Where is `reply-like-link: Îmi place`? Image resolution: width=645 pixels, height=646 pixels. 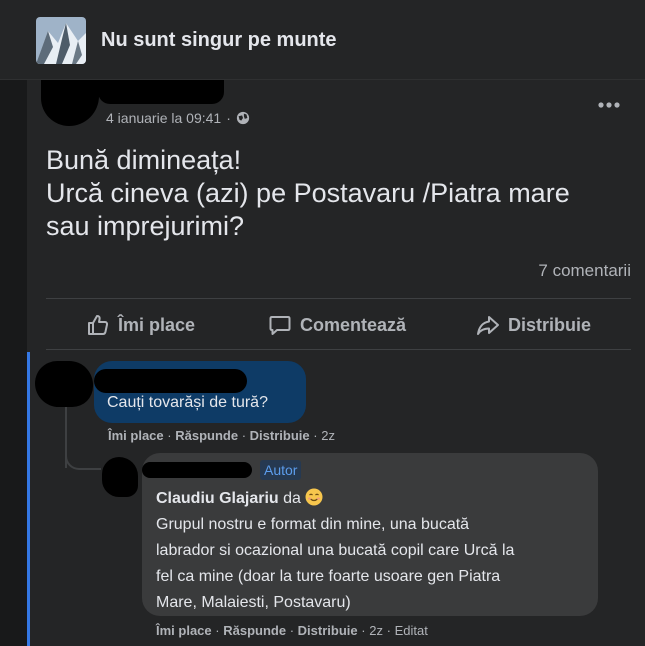
reply-like-link: Îmi place is located at coordinates (184, 630).